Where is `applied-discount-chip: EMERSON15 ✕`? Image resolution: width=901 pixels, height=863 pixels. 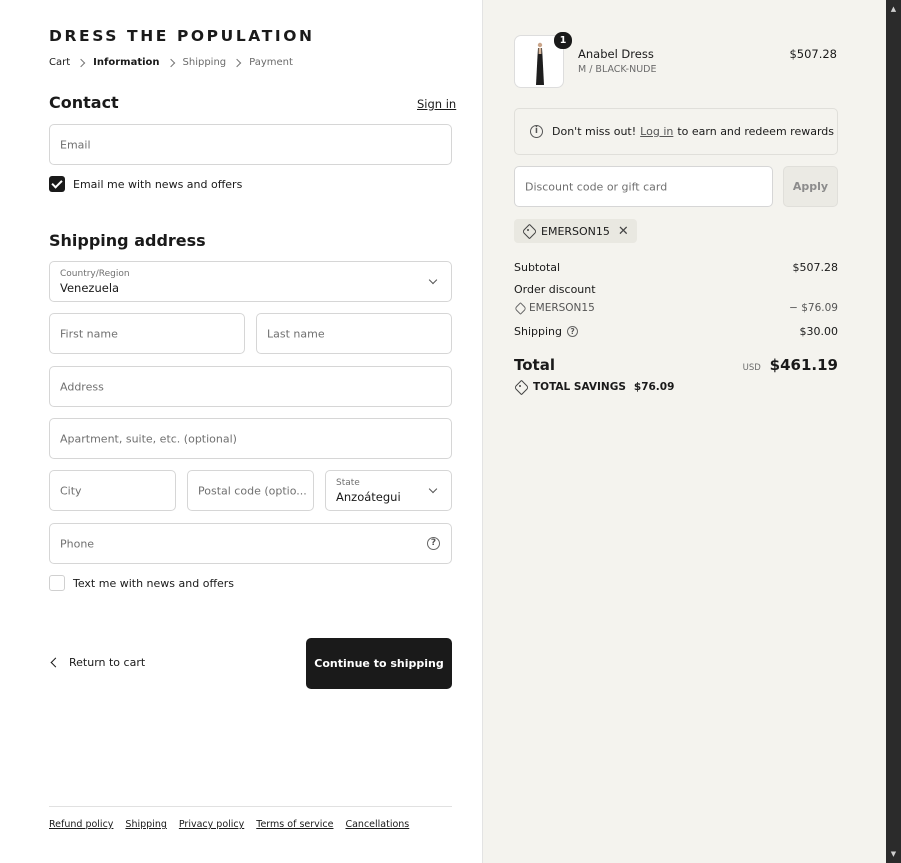
applied-discount-chip: EMERSON15 ✕ is located at coordinates (575, 231).